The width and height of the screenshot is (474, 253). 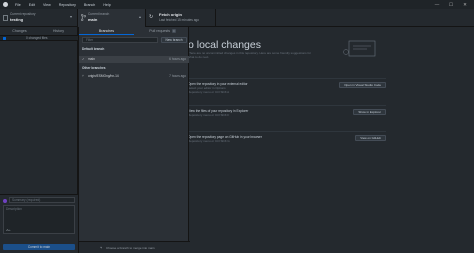 What do you see at coordinates (209, 92) in the screenshot?
I see `open-editor-shortcut: Repository menu or Ctrl Shift A` at bounding box center [209, 92].